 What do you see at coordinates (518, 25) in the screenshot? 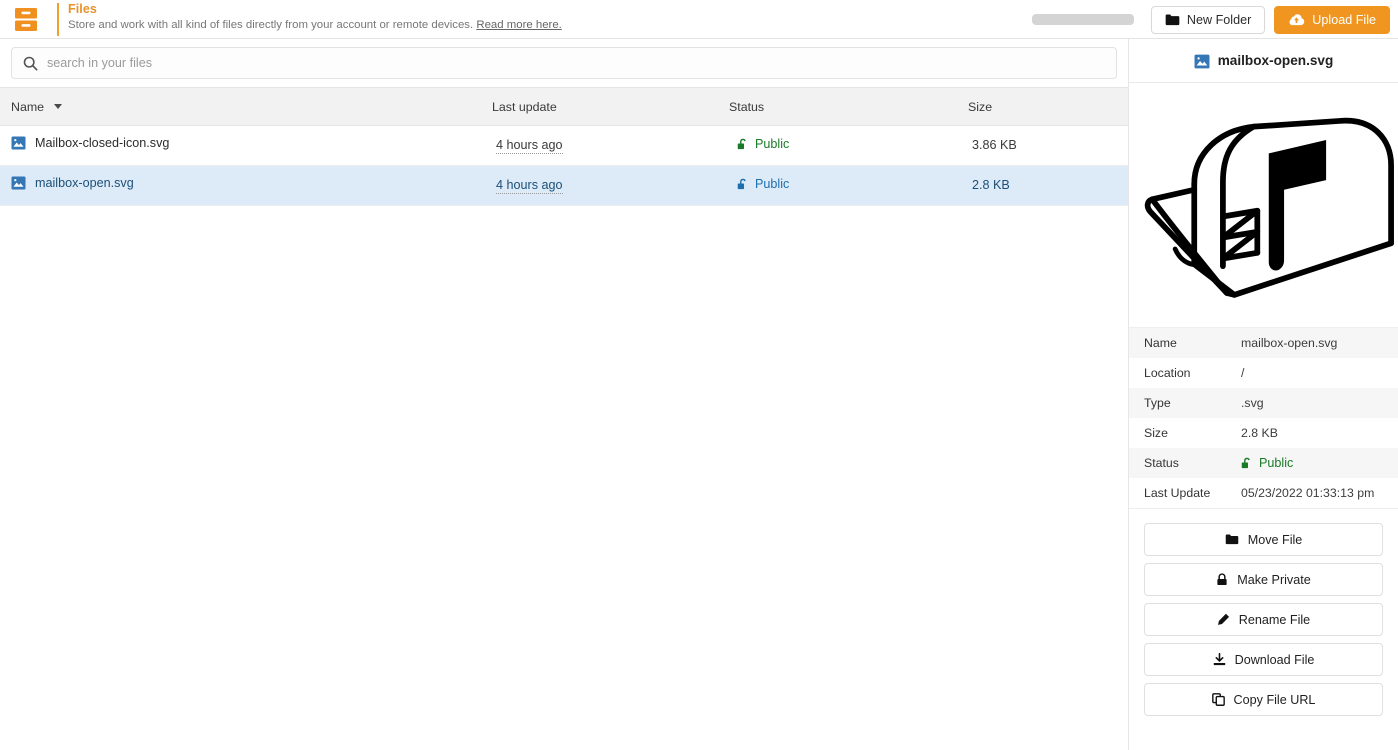
I see `read-more-link: Read more here.` at bounding box center [518, 25].